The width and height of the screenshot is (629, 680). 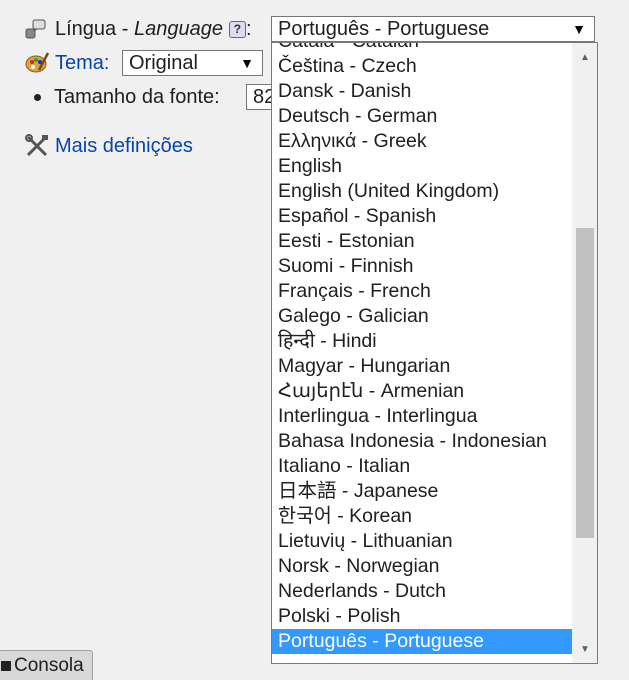 What do you see at coordinates (585, 383) in the screenshot?
I see `scrollbar-thumb` at bounding box center [585, 383].